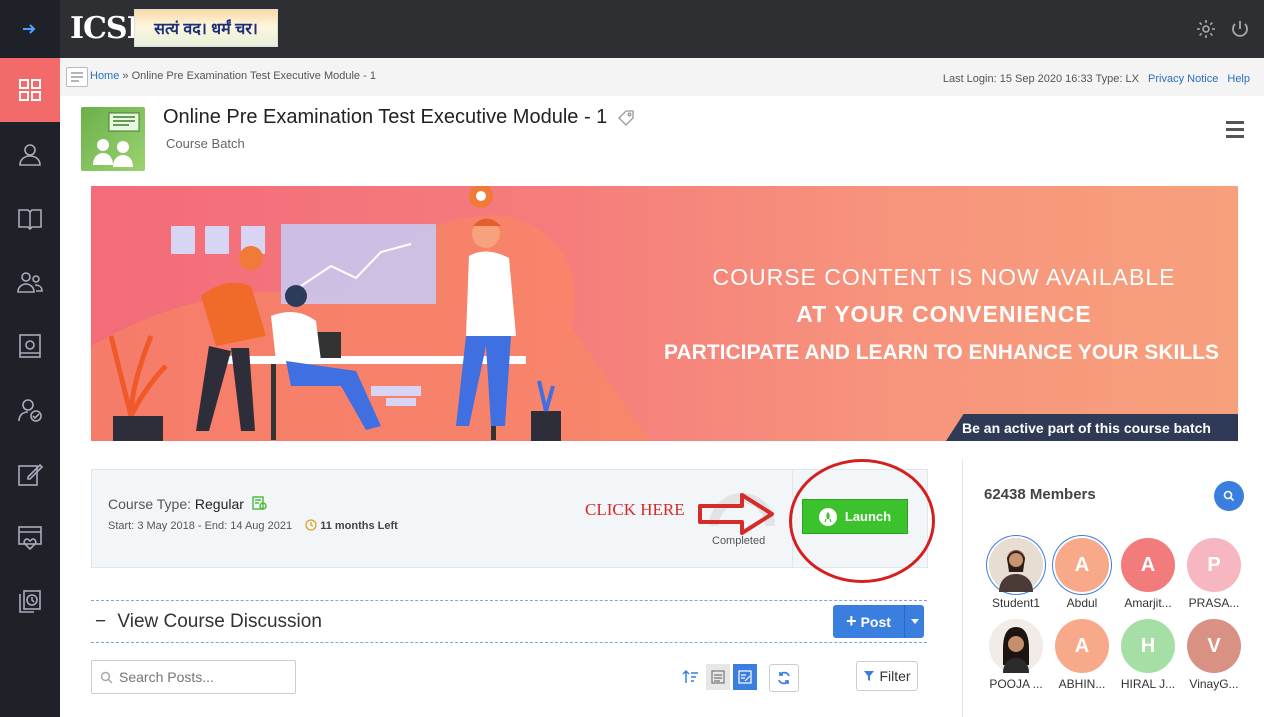 Image resolution: width=1264 pixels, height=717 pixels. I want to click on edit-note-icon, so click(745, 677).